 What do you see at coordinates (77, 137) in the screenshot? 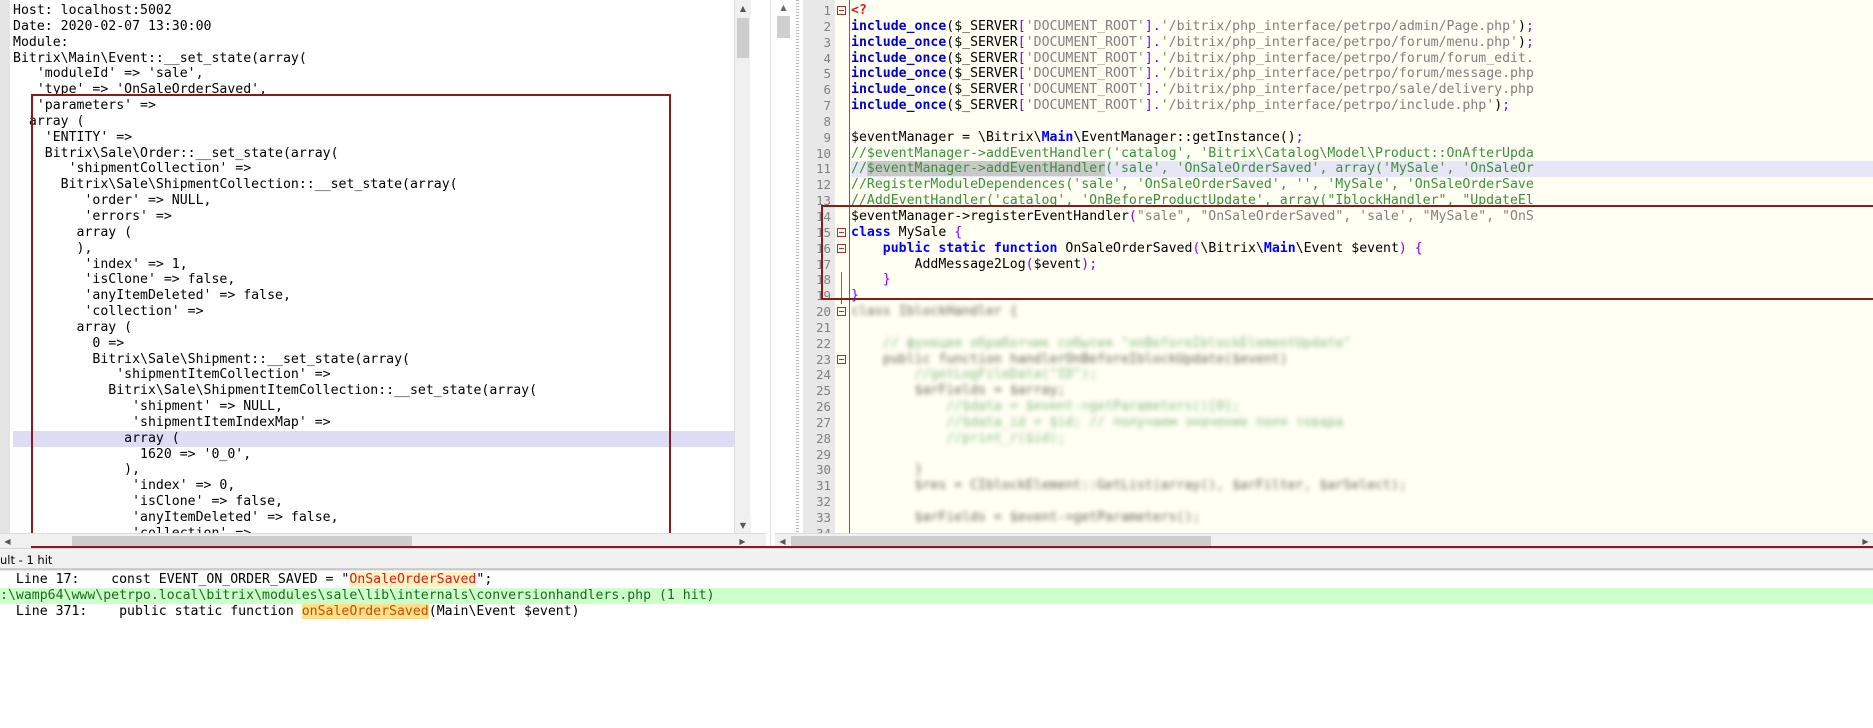
I see `dump-line: 'ENTITY' =>` at bounding box center [77, 137].